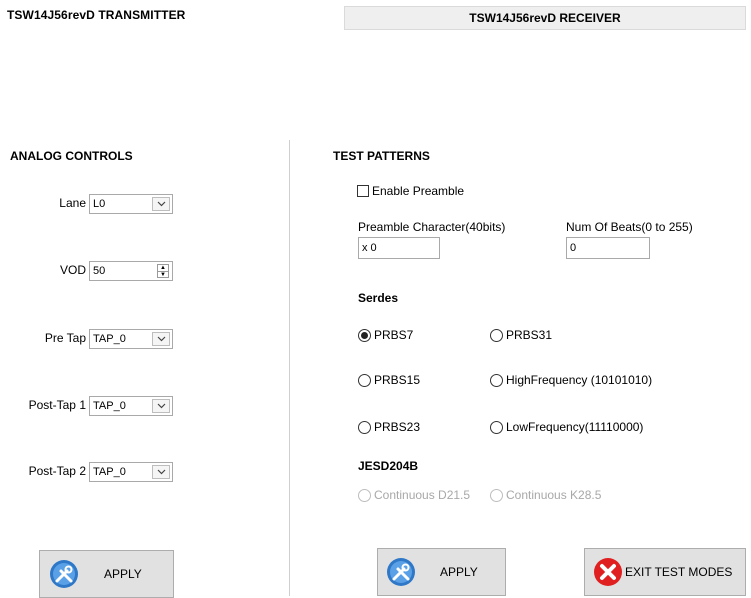 The width and height of the screenshot is (751, 598). What do you see at coordinates (163, 268) in the screenshot?
I see `stepper-up-icon: ▲` at bounding box center [163, 268].